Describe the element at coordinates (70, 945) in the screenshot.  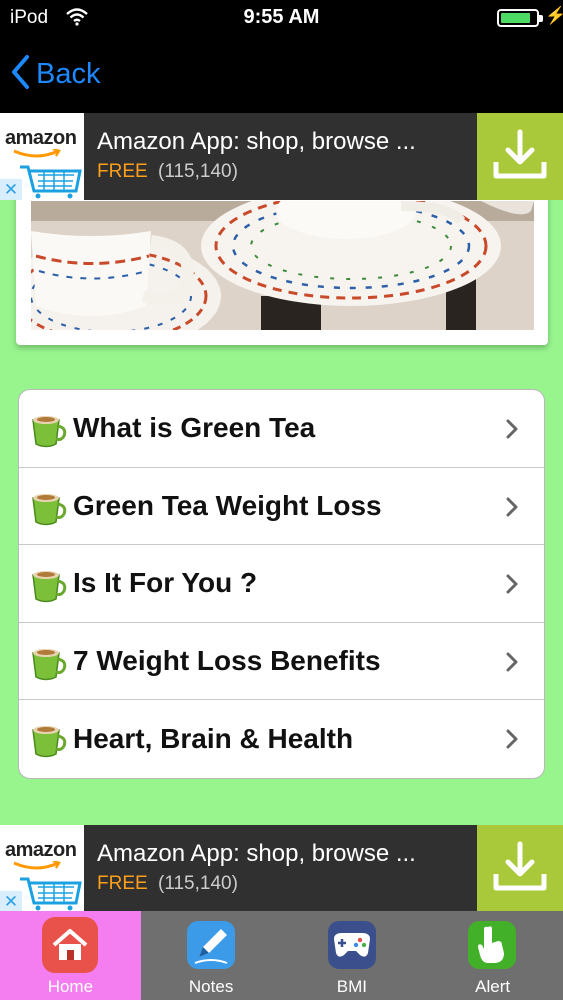
I see `home-icon` at that location.